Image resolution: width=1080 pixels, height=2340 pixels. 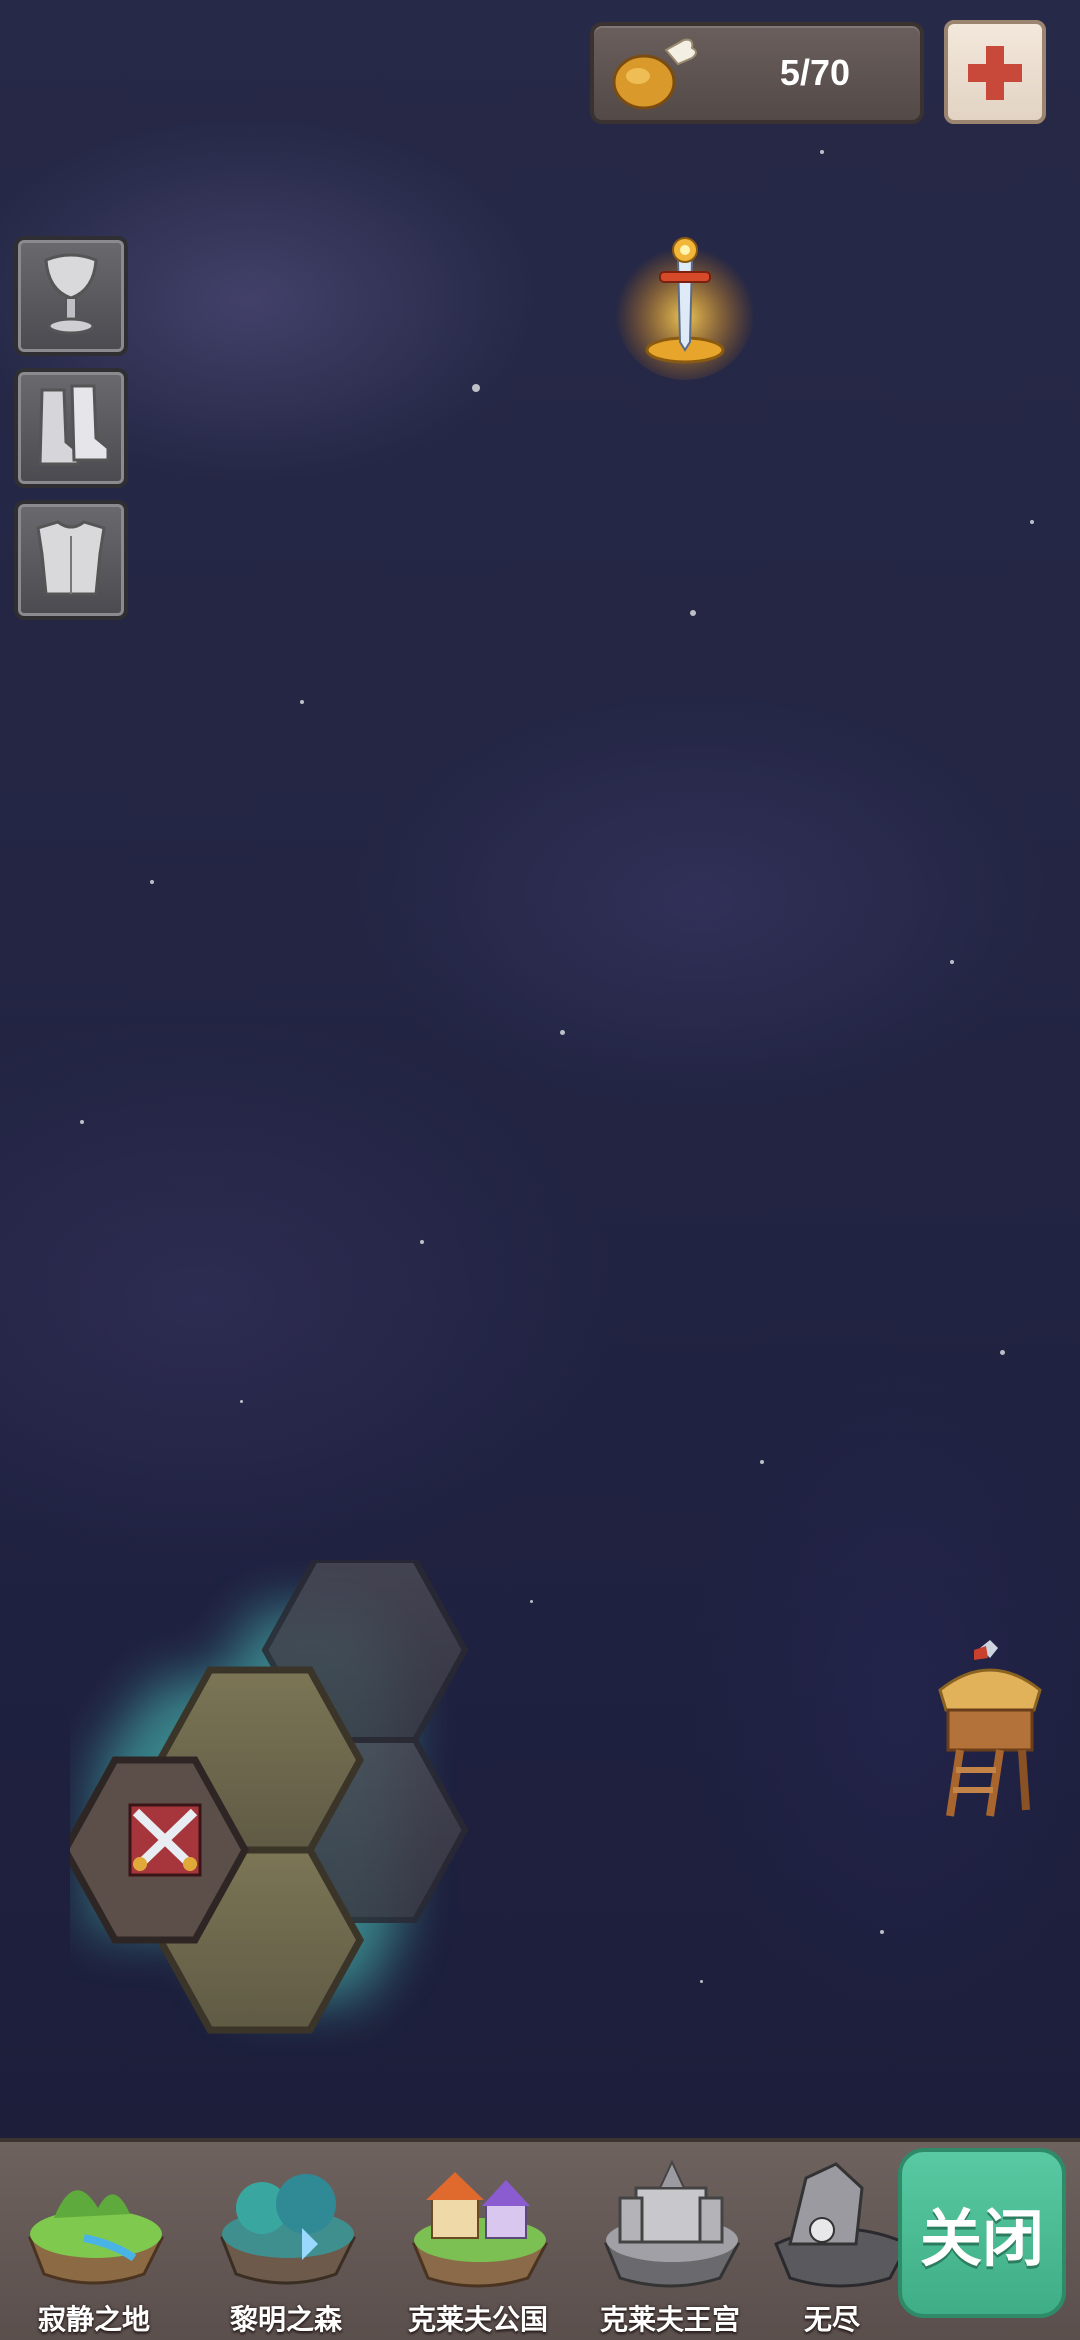 What do you see at coordinates (837, 2225) in the screenshot?
I see `island-rock-icon` at bounding box center [837, 2225].